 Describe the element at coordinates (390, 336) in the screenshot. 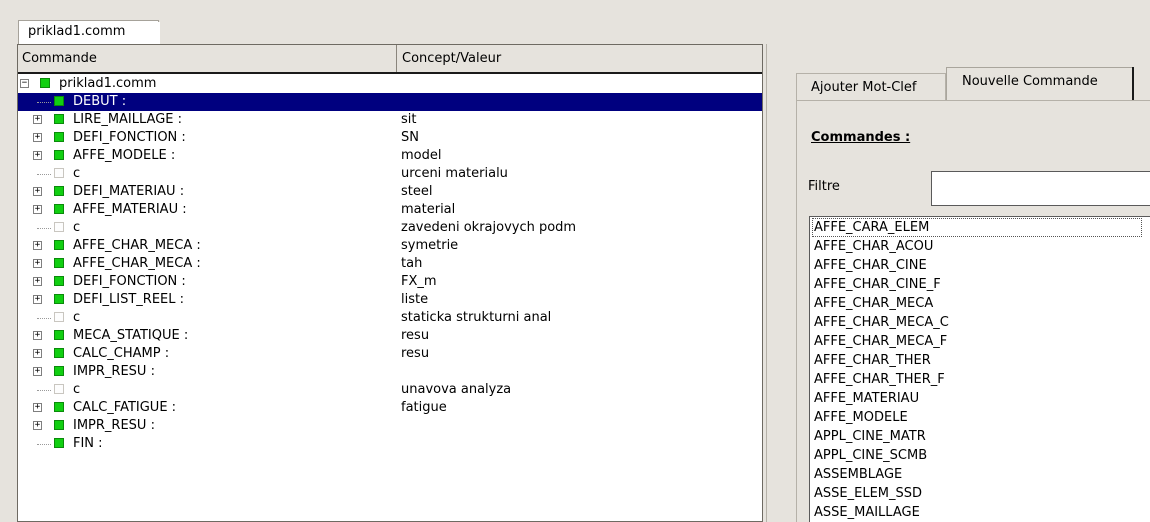

I see `command-row: + MECA_STATIQUE : resu` at that location.